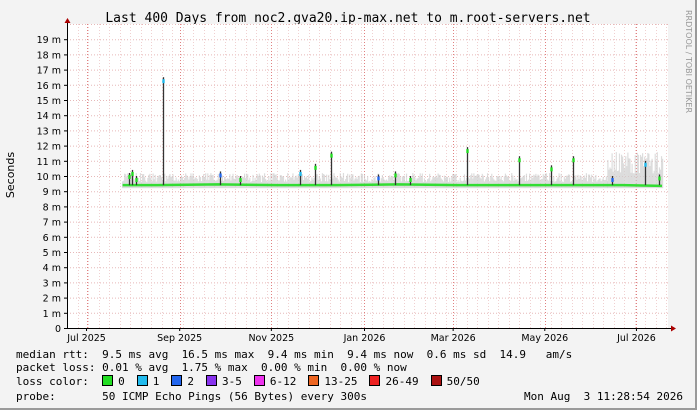  What do you see at coordinates (49, 101) in the screenshot?
I see `y-tick-label: 15 m` at bounding box center [49, 101].